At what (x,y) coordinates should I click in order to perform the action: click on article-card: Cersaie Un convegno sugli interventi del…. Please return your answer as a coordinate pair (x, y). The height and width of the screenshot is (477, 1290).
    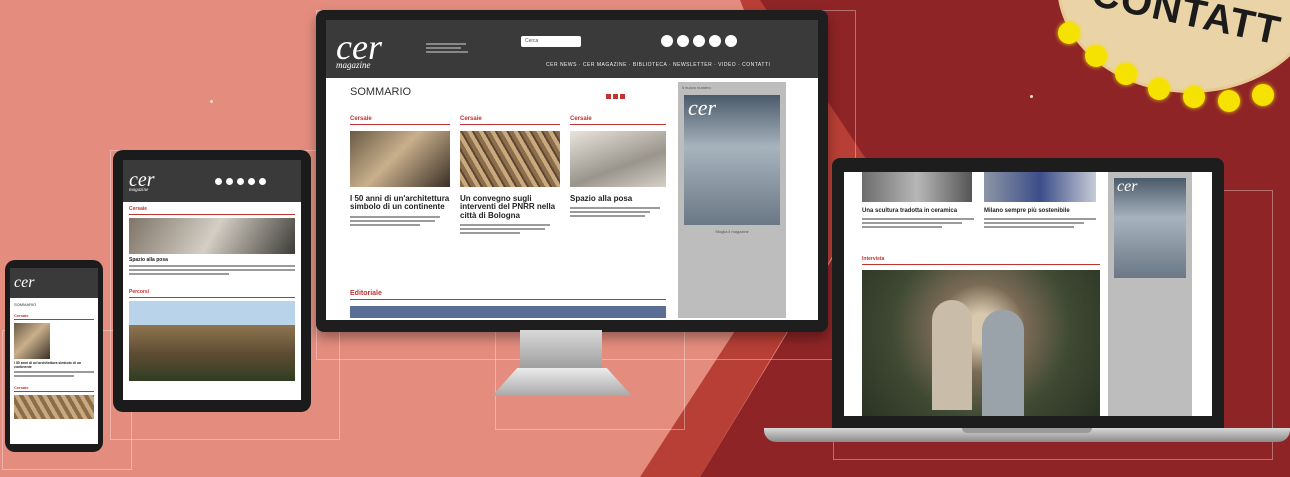
    Looking at the image, I should click on (510, 176).